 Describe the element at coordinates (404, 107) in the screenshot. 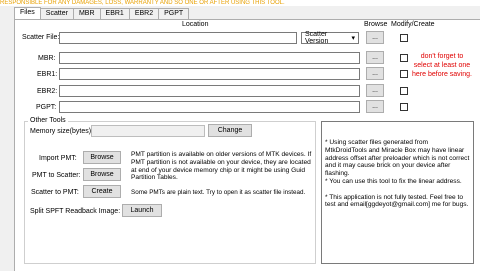

I see `pgpt-modify-checkbox` at that location.